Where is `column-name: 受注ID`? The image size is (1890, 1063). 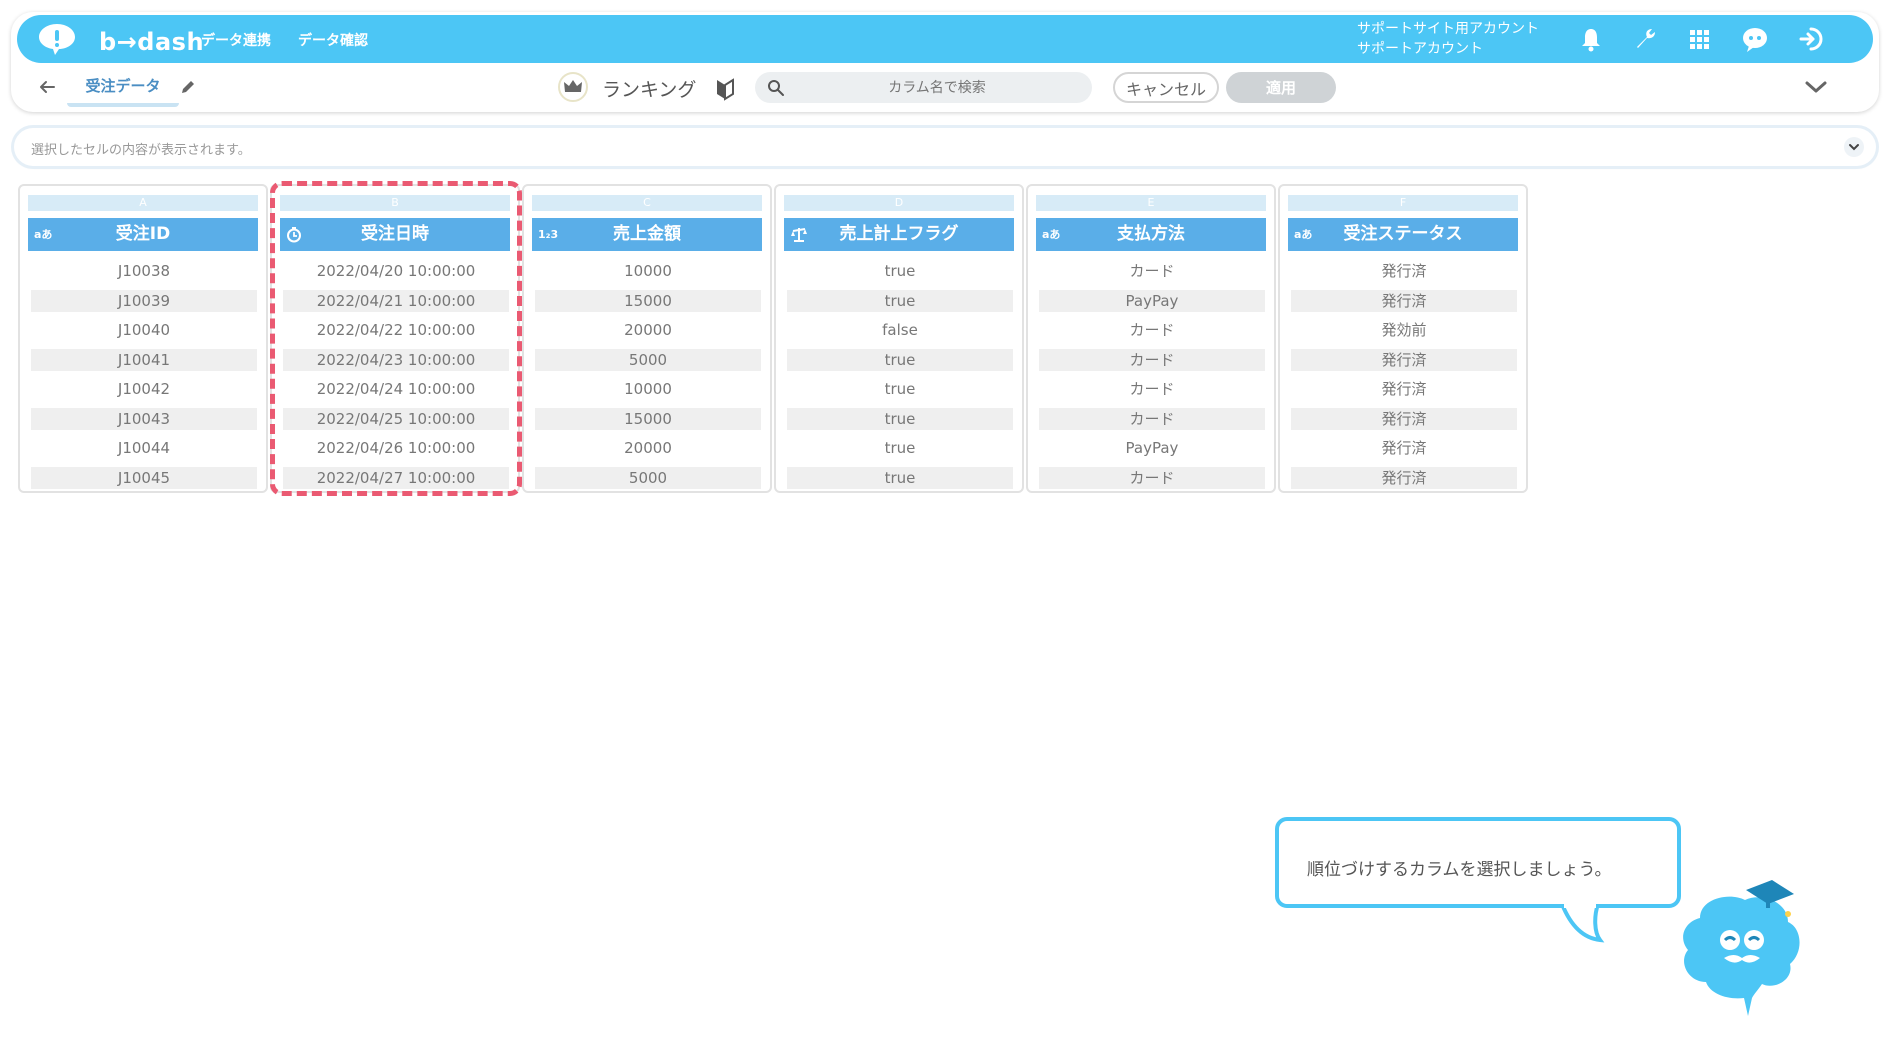
column-name: 受注ID is located at coordinates (143, 234).